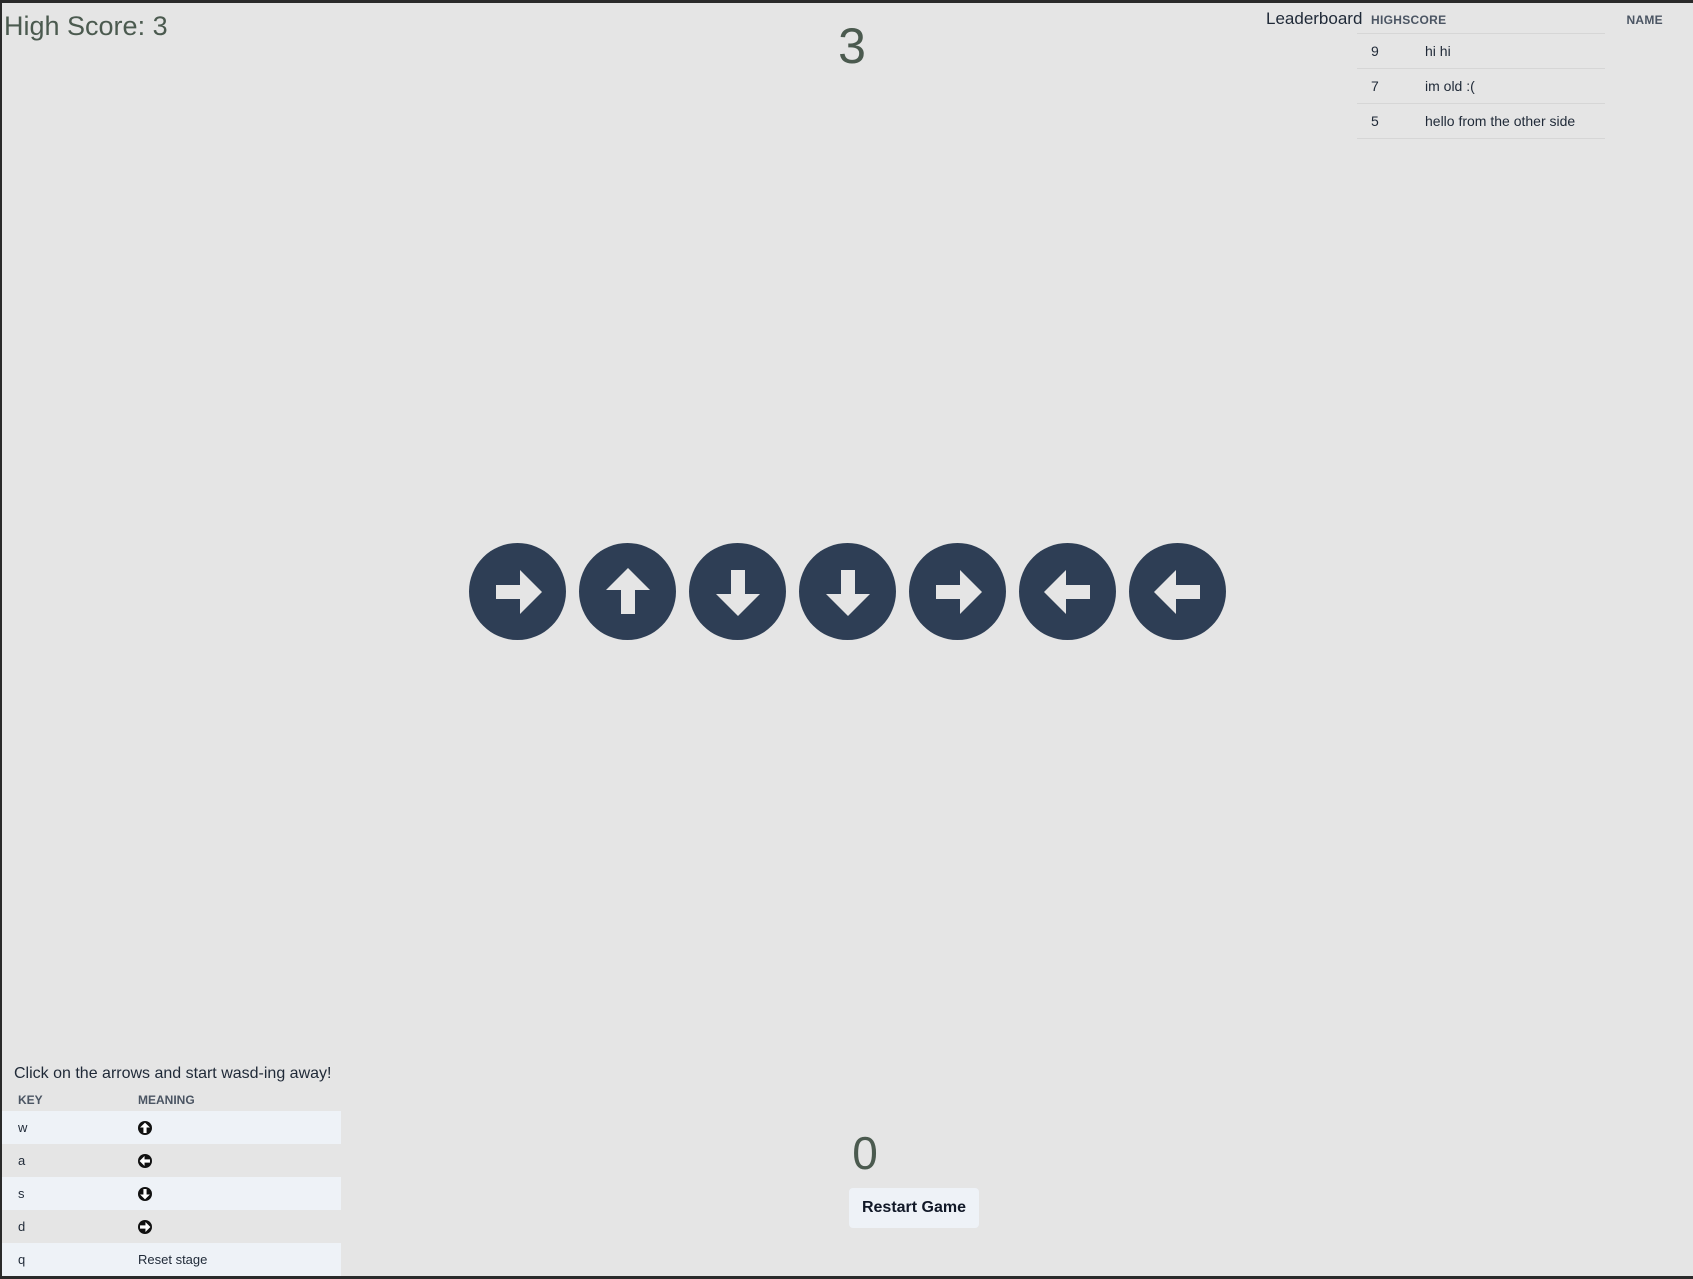 The height and width of the screenshot is (1279, 1693). I want to click on restart-game-button: Restart Game, so click(914, 1208).